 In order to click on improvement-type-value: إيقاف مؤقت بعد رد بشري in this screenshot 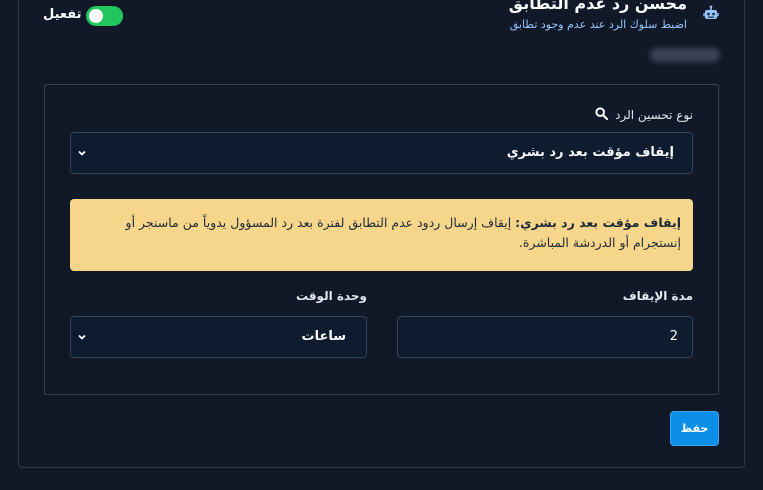, I will do `click(590, 152)`.